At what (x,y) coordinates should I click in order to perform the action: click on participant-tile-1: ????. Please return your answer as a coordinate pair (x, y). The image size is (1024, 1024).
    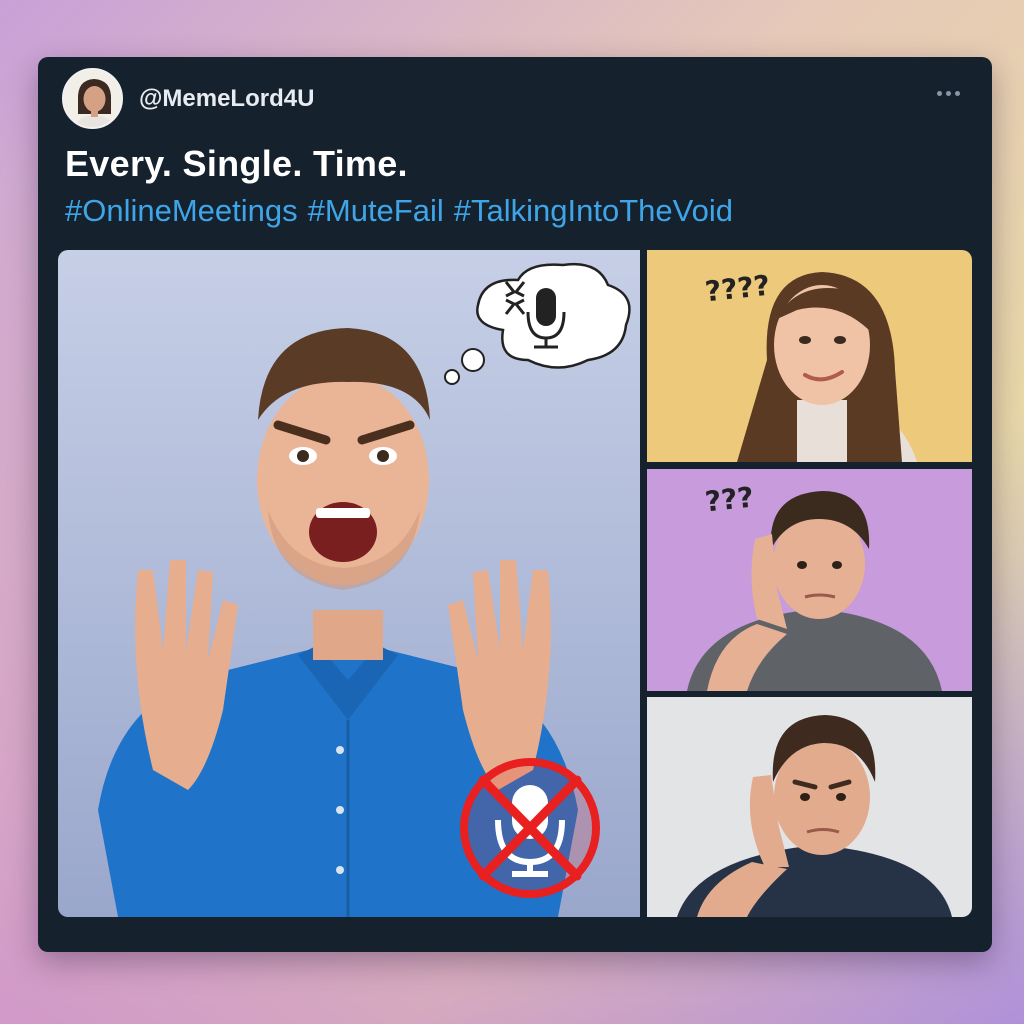
    Looking at the image, I should click on (809, 356).